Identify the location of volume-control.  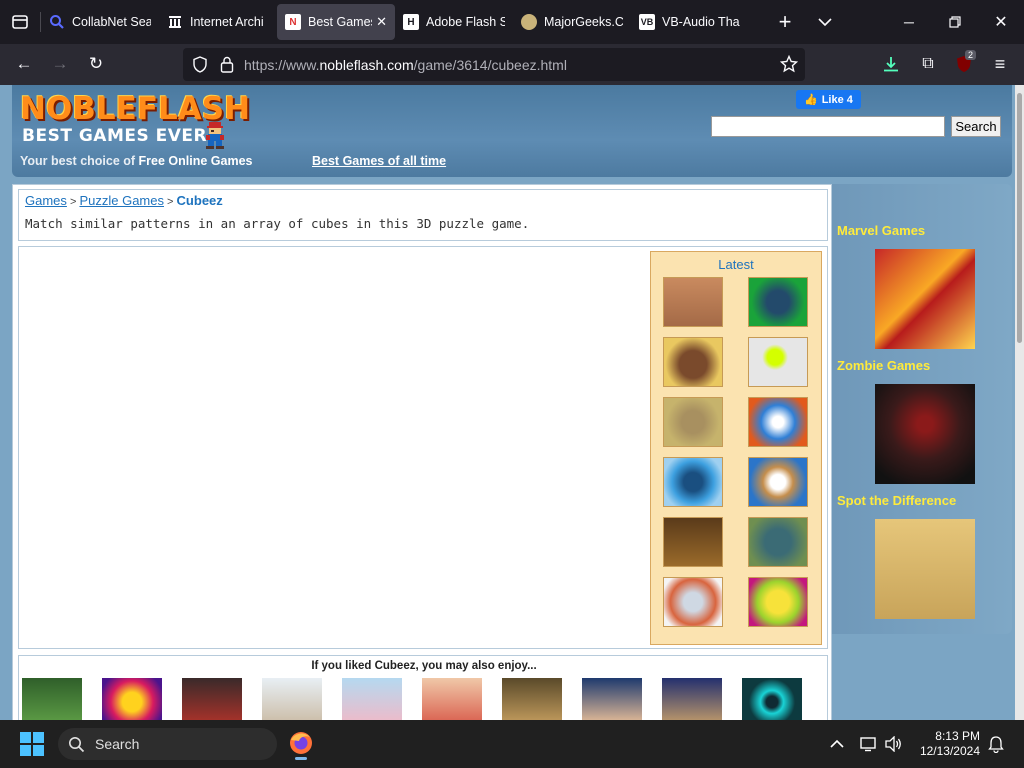
(894, 744).